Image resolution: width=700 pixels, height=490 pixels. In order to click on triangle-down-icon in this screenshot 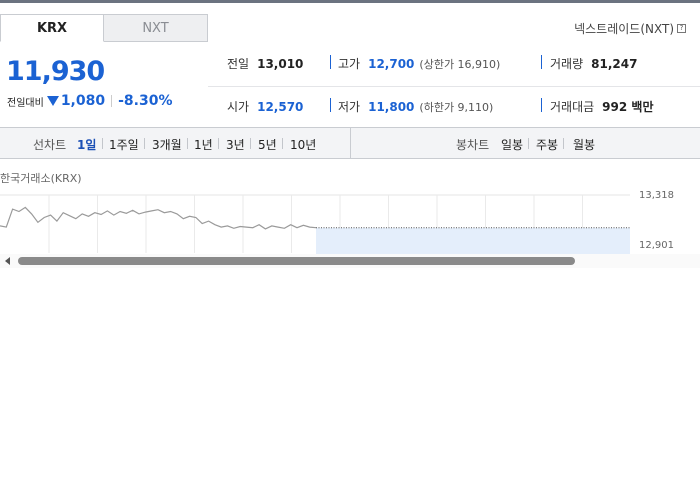, I will do `click(52, 101)`.